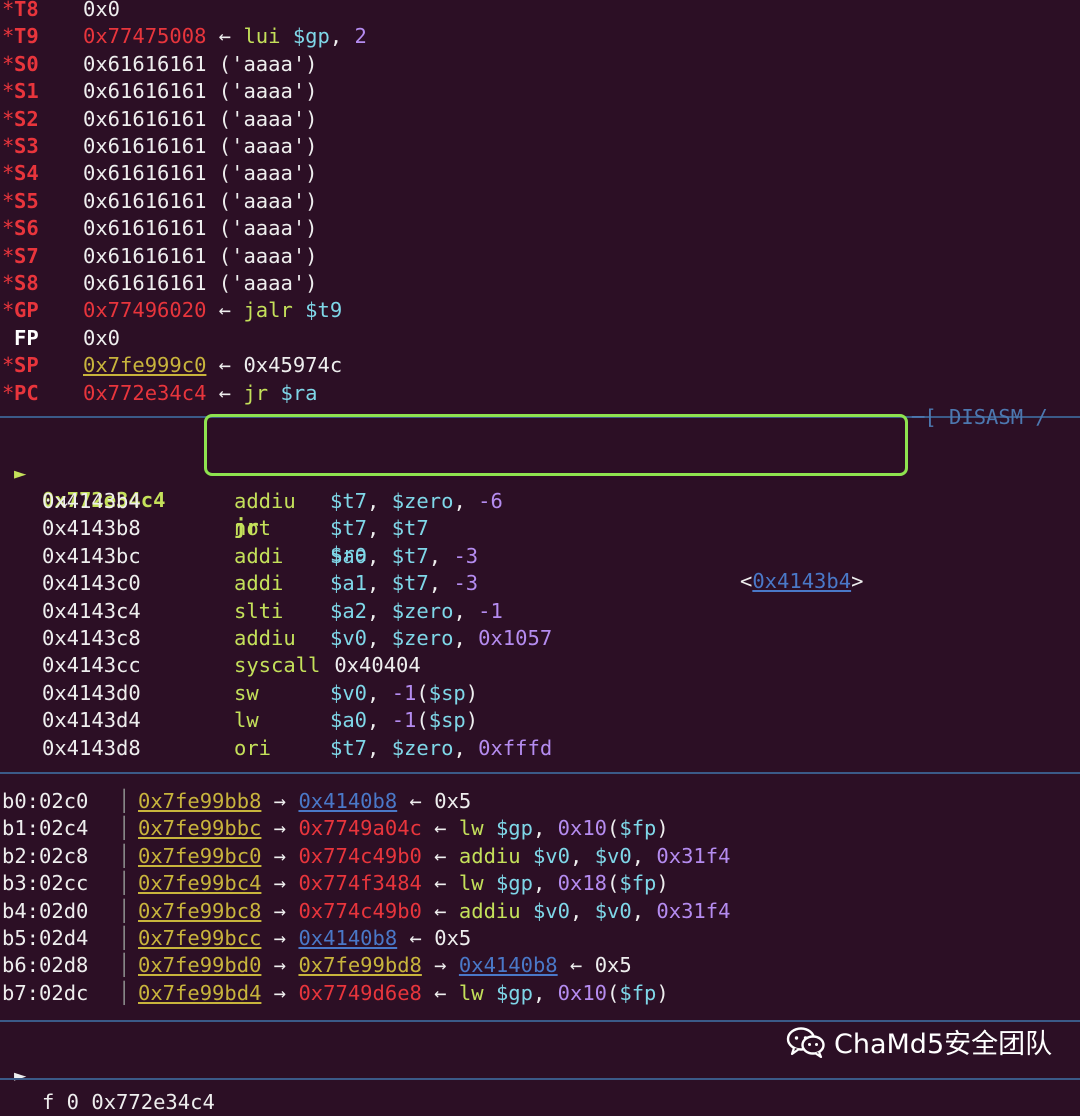 This screenshot has height=1116, width=1080. What do you see at coordinates (200, 393) in the screenshot?
I see `register-value: 0x772e34c4 ← jr $ra` at bounding box center [200, 393].